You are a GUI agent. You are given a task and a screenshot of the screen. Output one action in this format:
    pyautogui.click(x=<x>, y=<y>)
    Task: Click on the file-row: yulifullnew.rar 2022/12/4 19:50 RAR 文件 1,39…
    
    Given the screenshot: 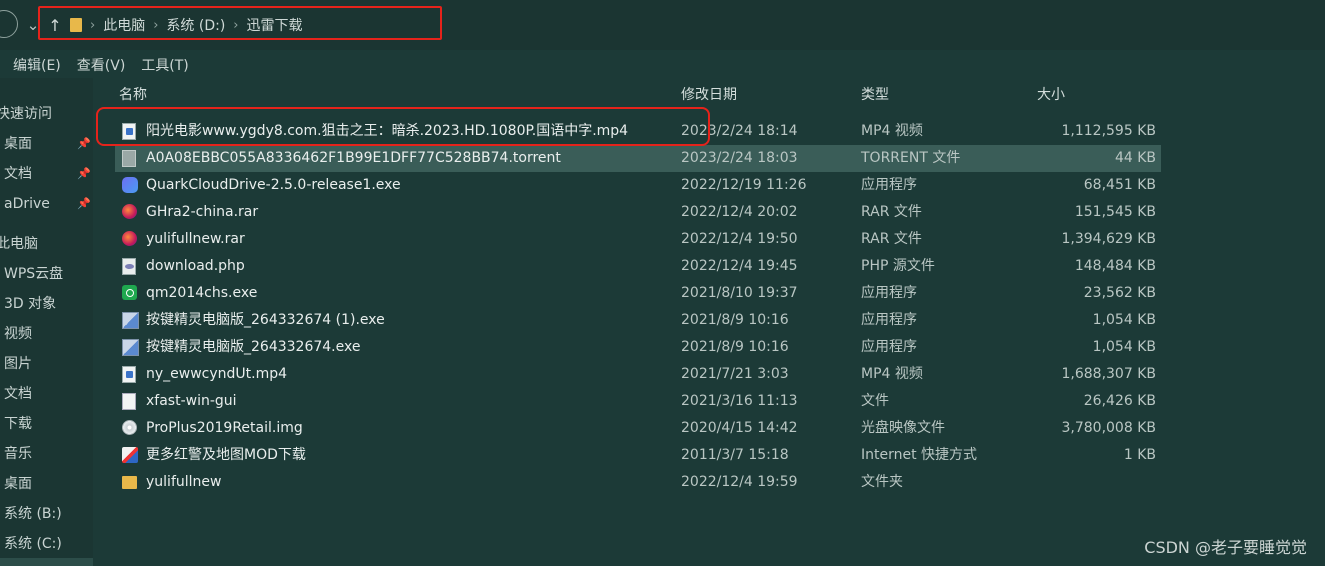 What is the action you would take?
    pyautogui.click(x=638, y=239)
    